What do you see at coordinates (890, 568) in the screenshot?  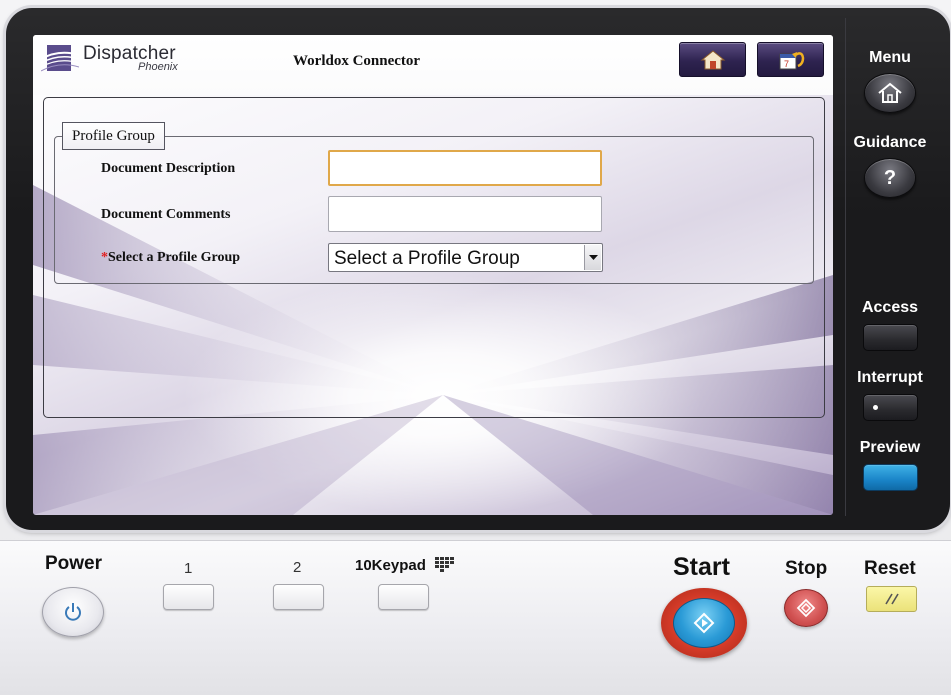 I see `reset-label: Reset` at bounding box center [890, 568].